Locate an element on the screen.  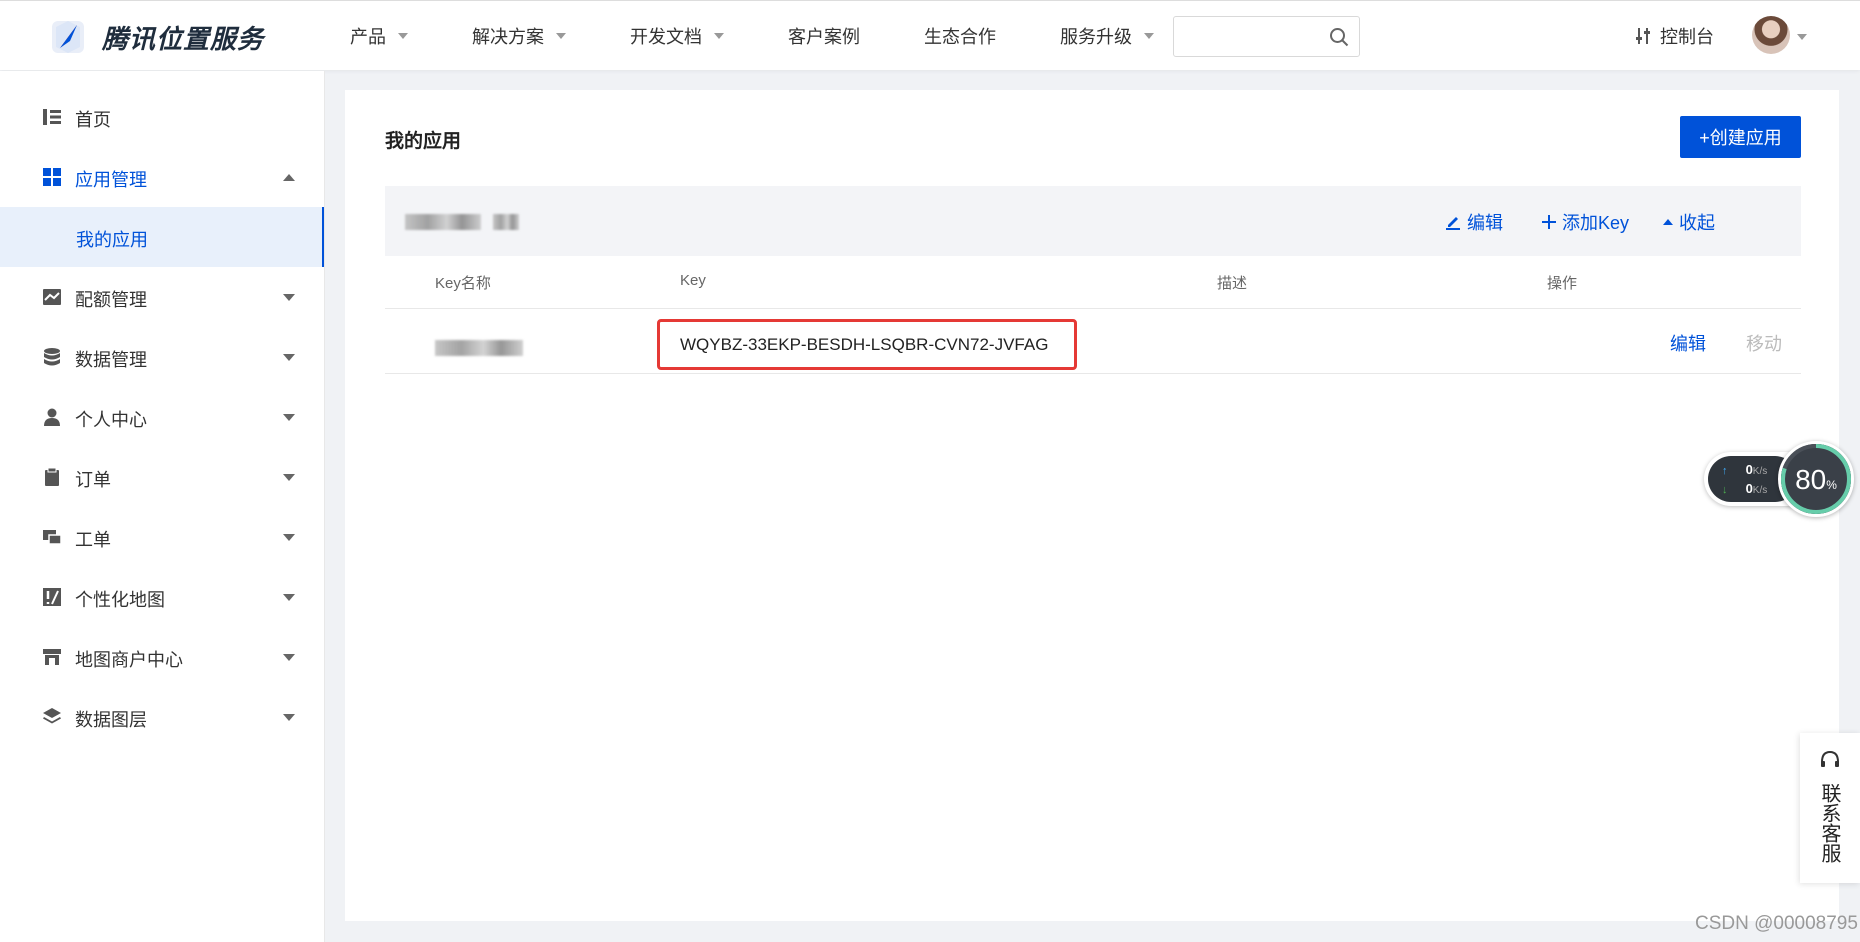
app-id-redacted is located at coordinates (506, 222).